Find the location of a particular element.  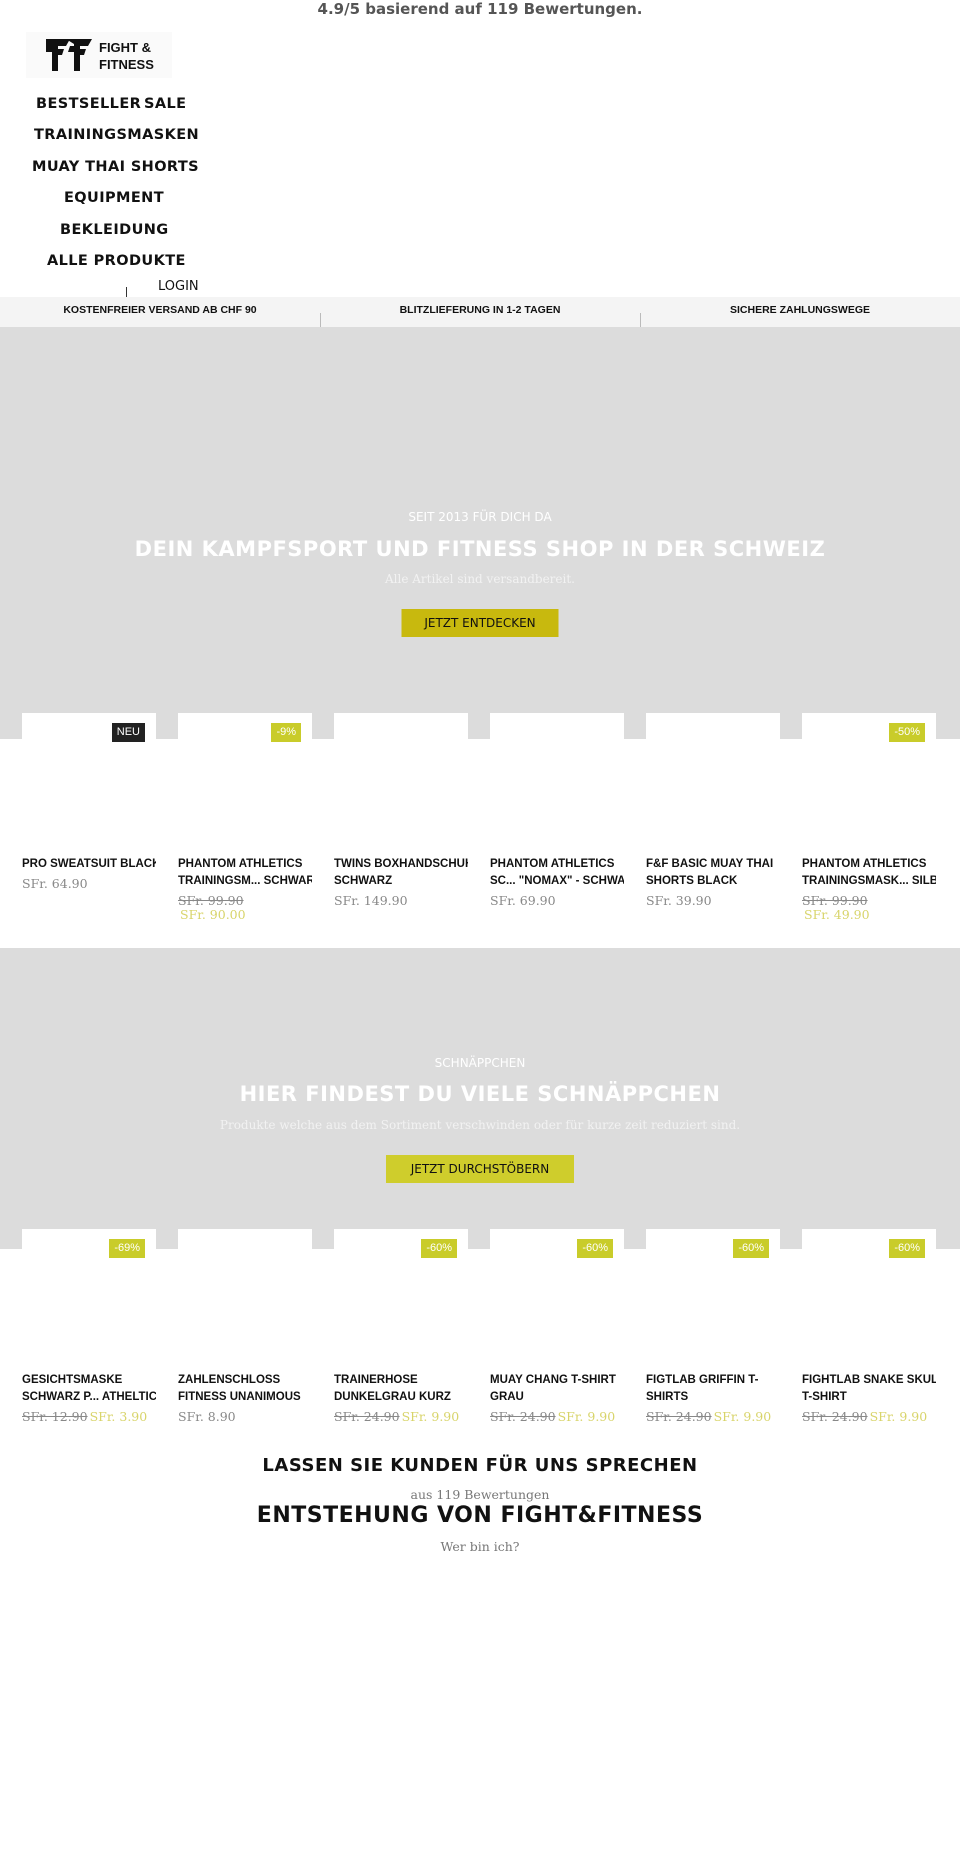

discover-button: JETZT ENTDECKEN is located at coordinates (480, 623).